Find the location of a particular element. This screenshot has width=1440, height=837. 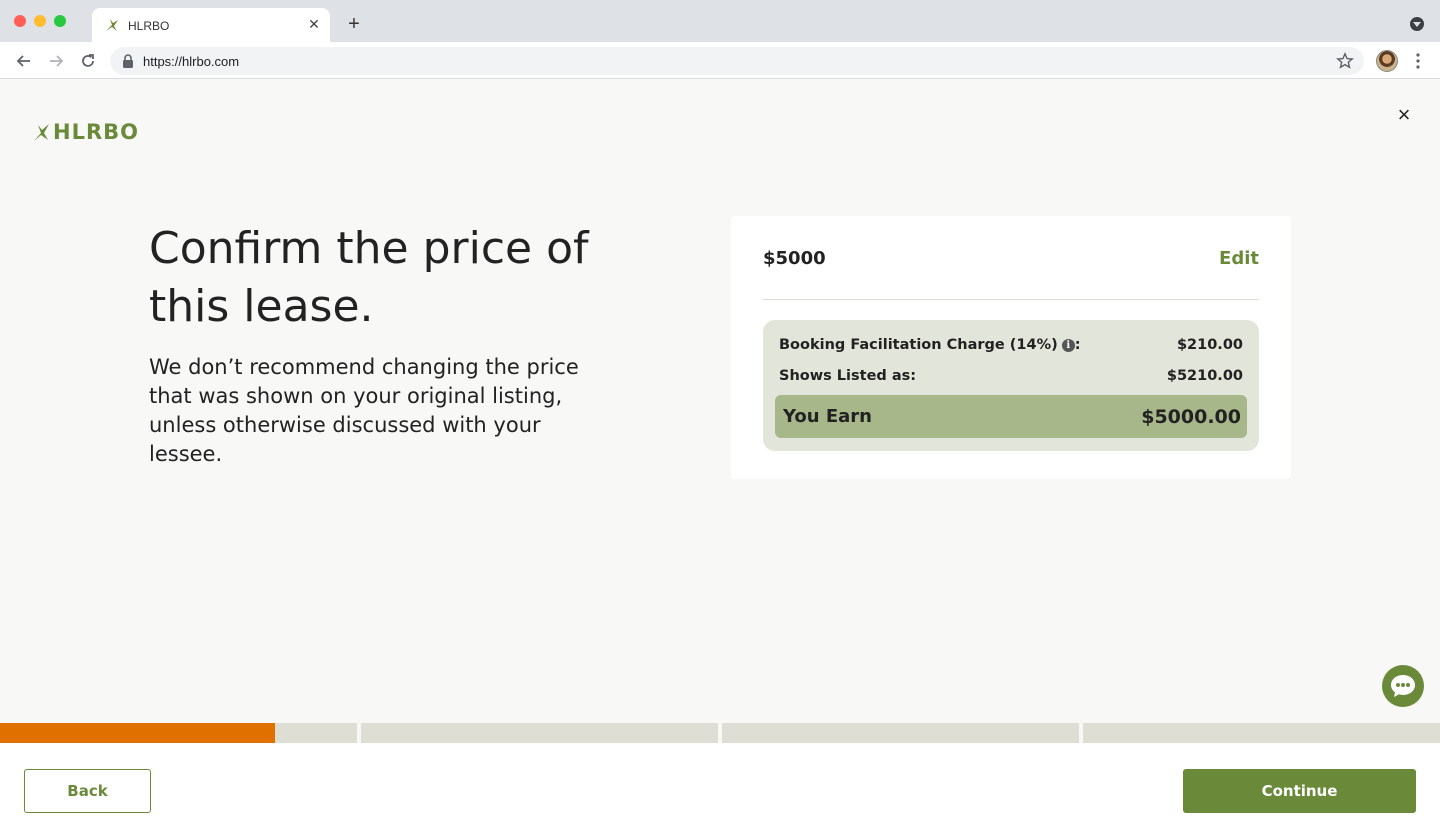

progress-fill is located at coordinates (137, 733).